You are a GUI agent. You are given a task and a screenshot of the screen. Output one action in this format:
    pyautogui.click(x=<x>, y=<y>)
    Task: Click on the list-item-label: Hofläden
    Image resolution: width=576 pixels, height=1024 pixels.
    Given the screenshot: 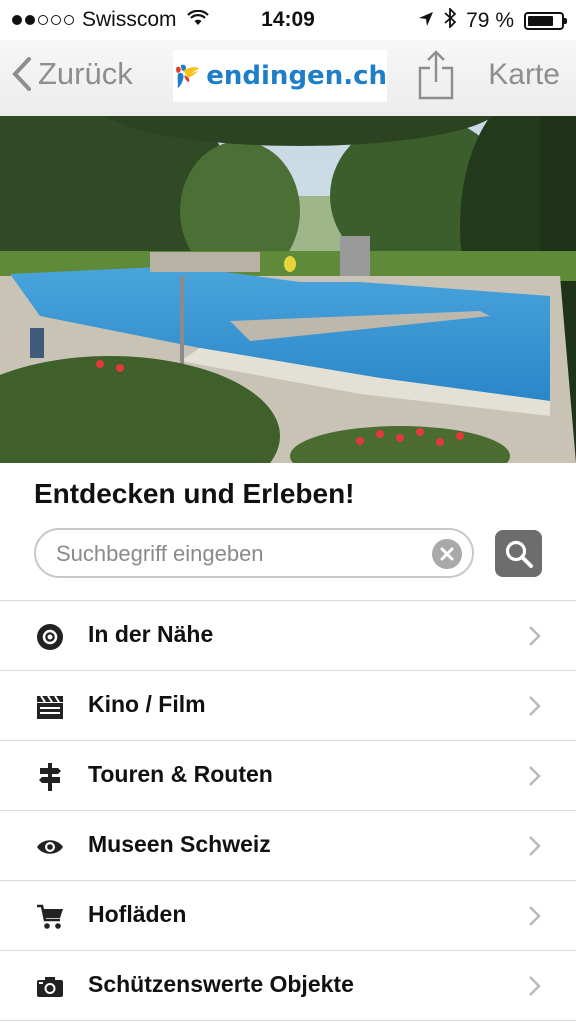 What is the action you would take?
    pyautogui.click(x=137, y=914)
    